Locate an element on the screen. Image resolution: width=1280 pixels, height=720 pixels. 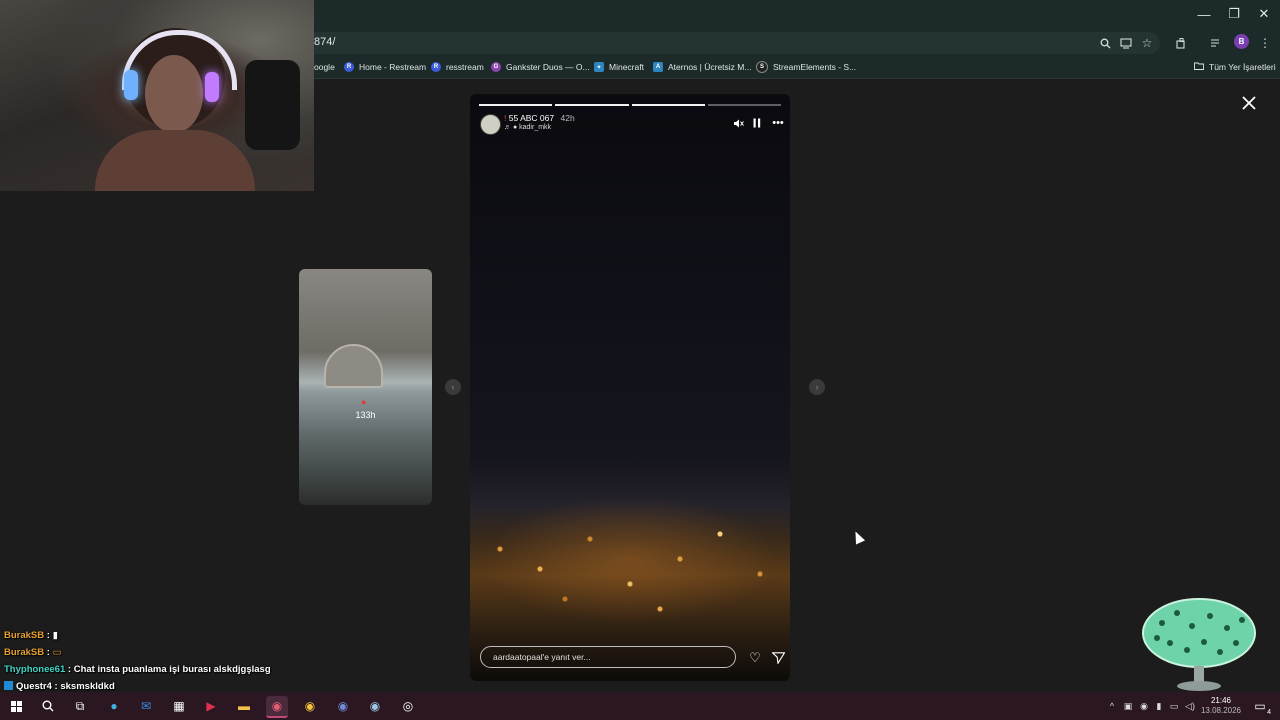
minimize-button: — is located at coordinates (1204, 14).